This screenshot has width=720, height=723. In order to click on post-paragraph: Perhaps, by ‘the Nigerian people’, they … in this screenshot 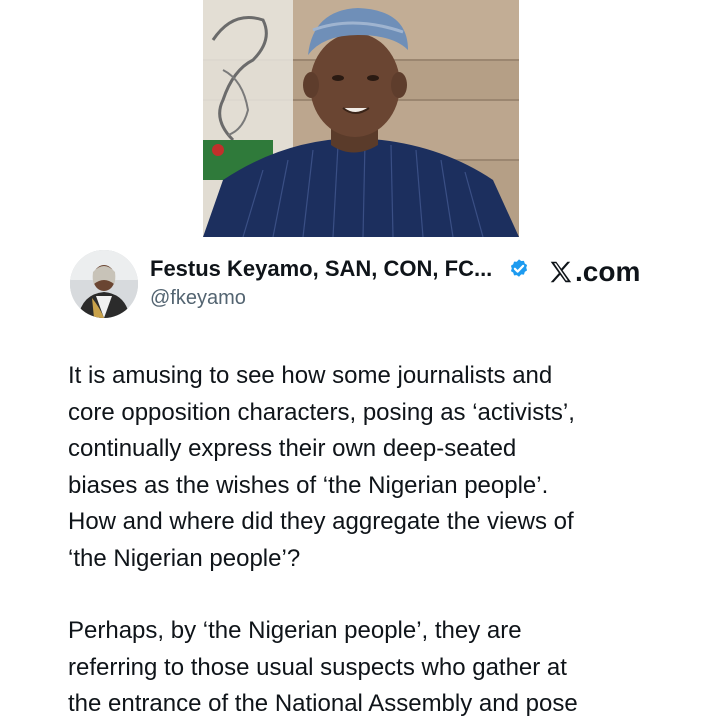, I will do `click(323, 667)`.